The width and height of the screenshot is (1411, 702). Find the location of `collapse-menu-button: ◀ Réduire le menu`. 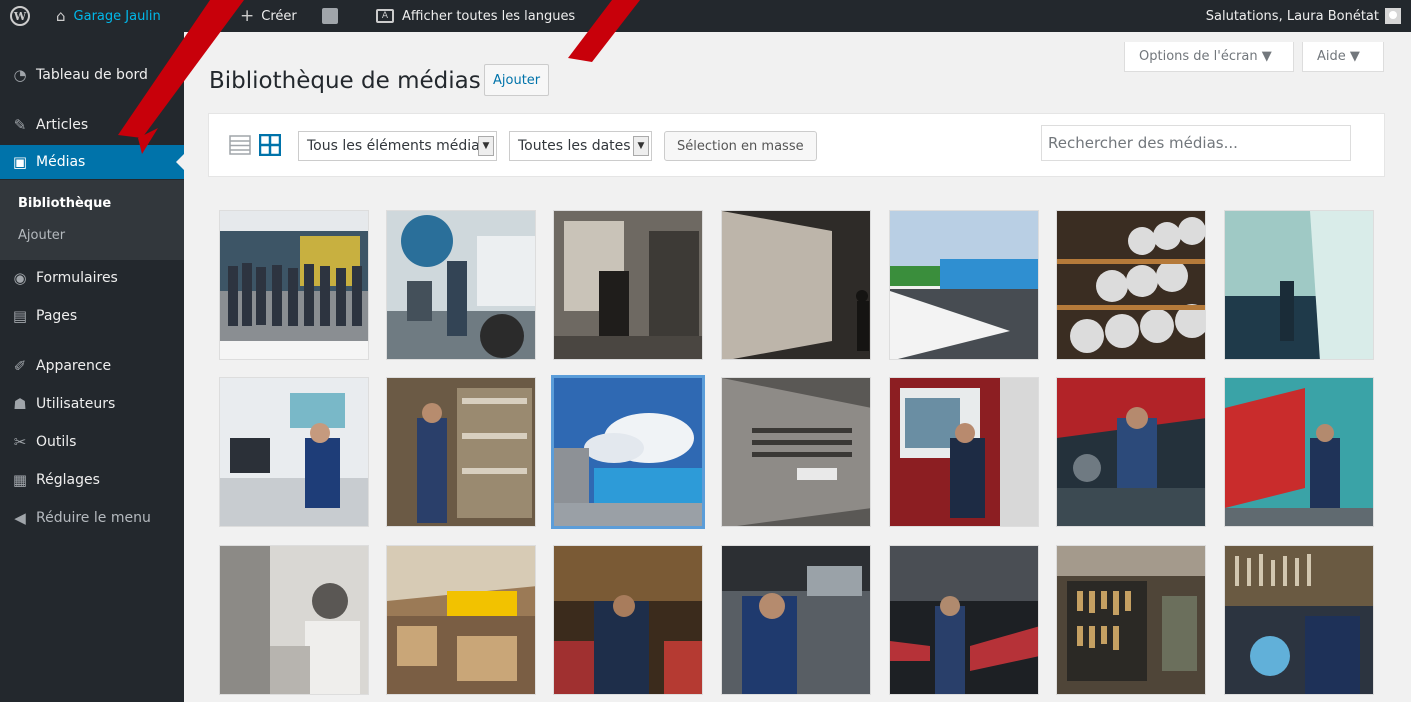

collapse-menu-button: ◀ Réduire le menu is located at coordinates (92, 518).